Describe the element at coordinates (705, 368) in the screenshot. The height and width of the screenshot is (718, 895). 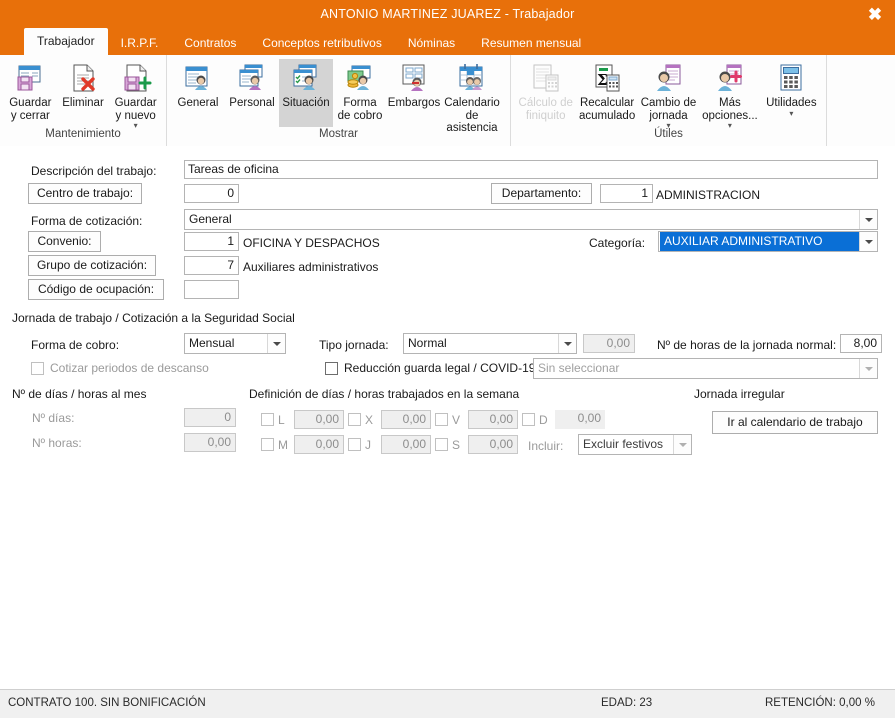
I see `reduccion-guarda-legal-select: Sin seleccionar` at that location.